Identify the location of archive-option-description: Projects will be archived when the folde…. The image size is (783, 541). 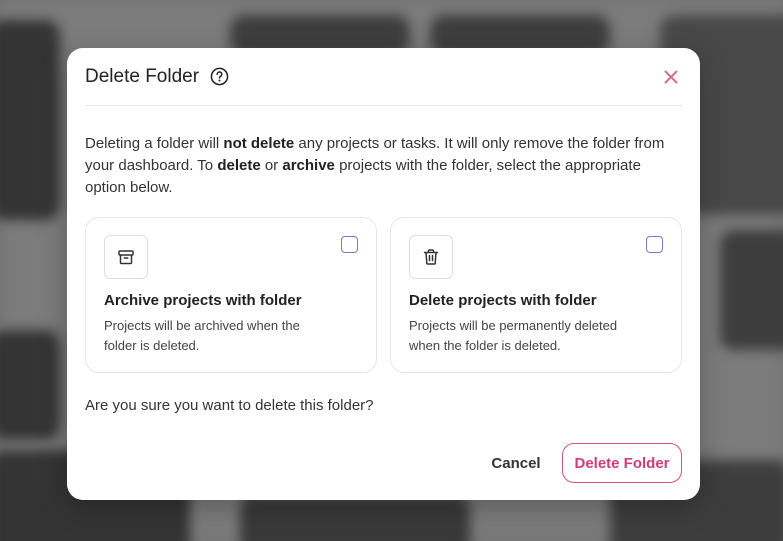
(202, 335).